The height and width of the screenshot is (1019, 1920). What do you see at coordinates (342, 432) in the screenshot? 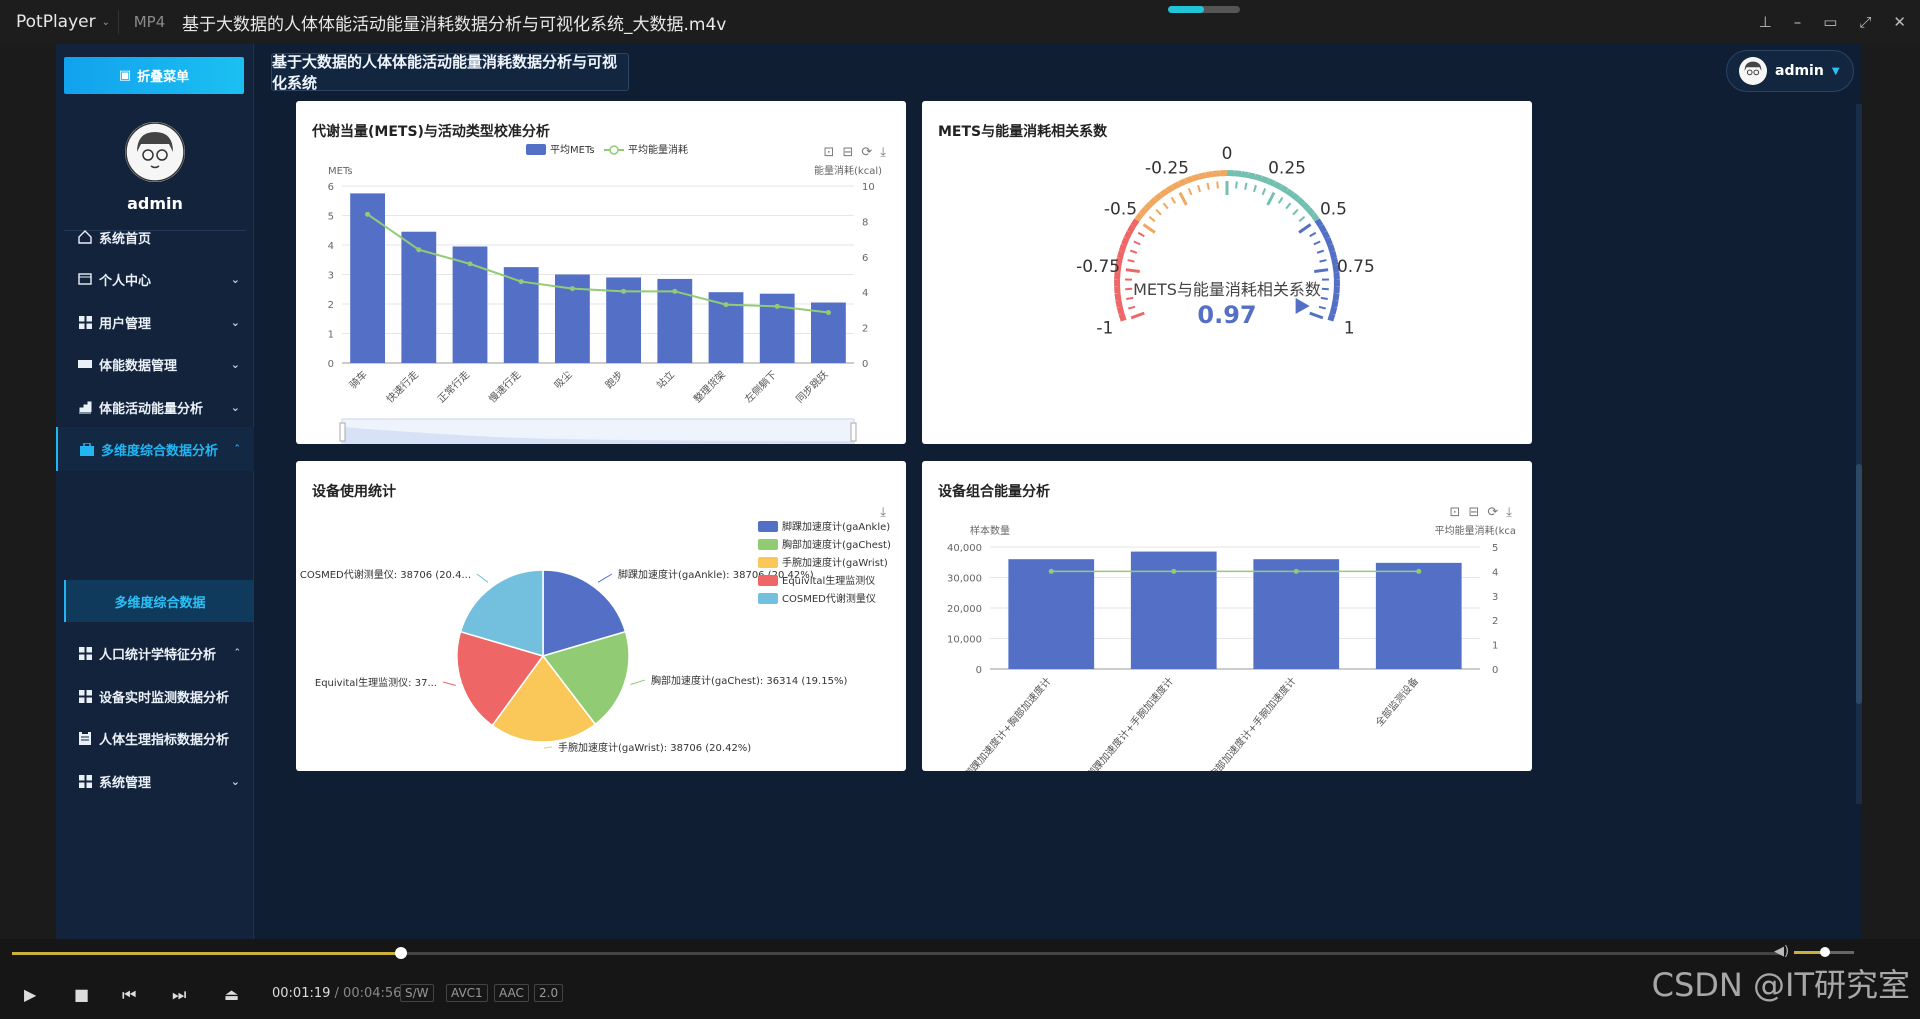
I see `datazoom-handle-left` at bounding box center [342, 432].